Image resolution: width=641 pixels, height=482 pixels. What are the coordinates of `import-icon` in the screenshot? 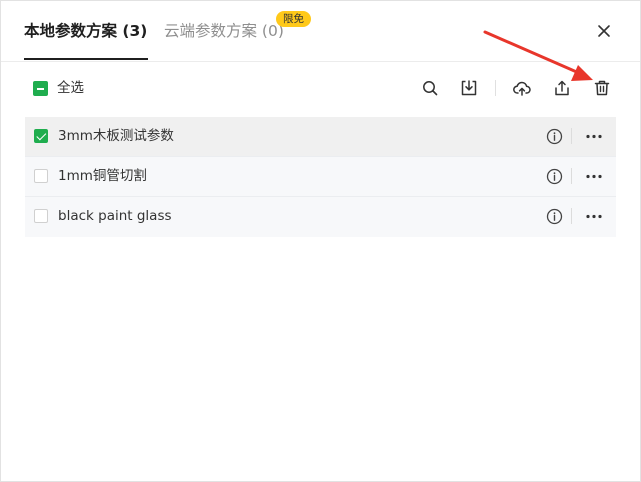 It's located at (469, 88).